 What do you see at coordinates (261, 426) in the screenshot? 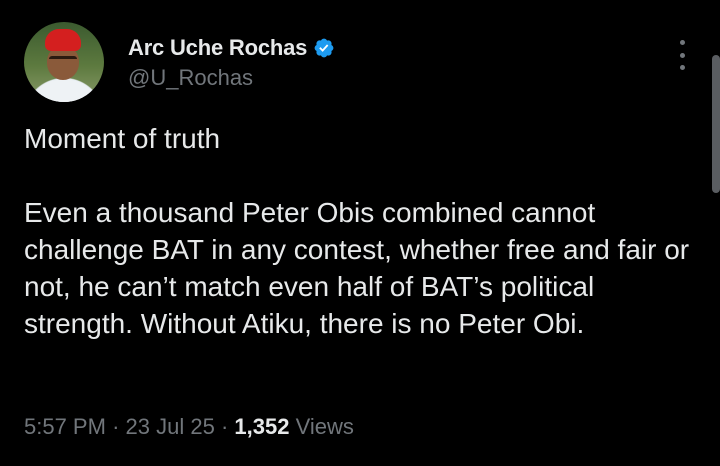
I see `views-count: 1,352` at bounding box center [261, 426].